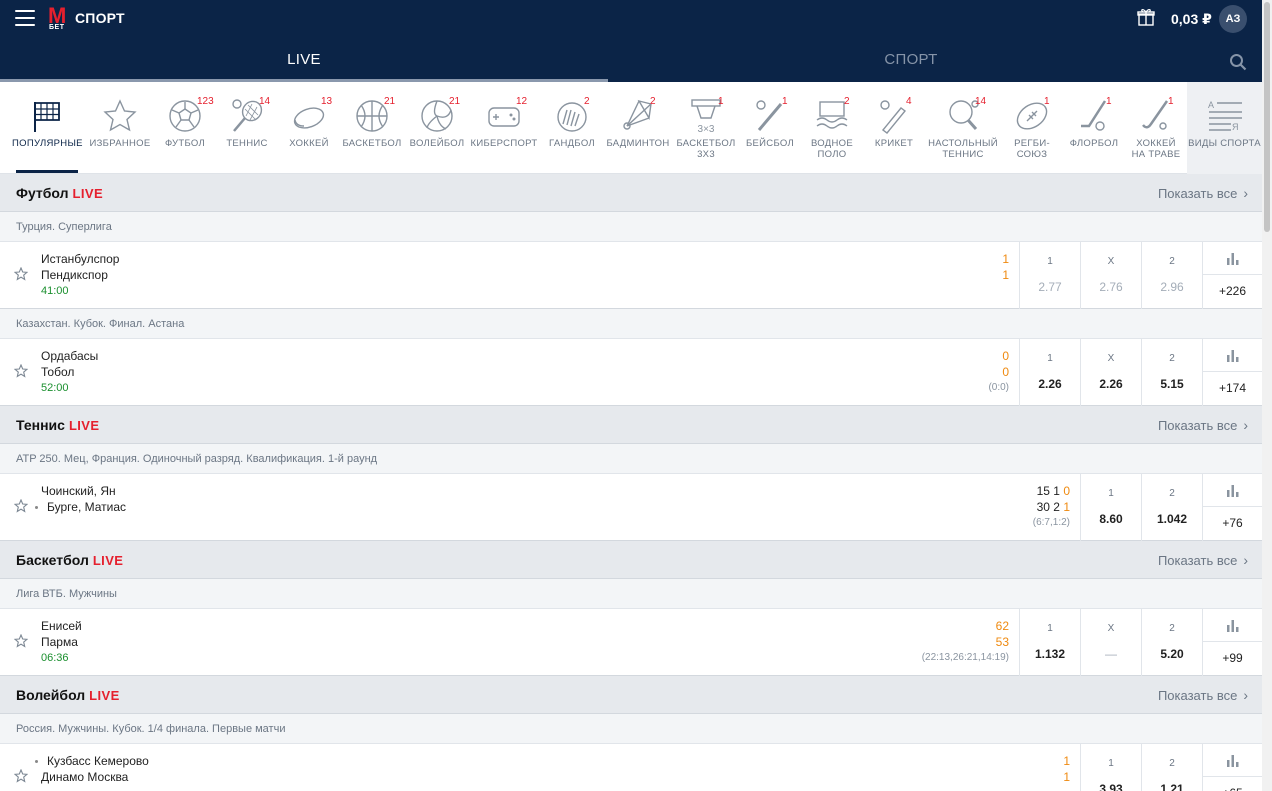 This screenshot has width=1272, height=791. I want to click on more-markets-button: +174, so click(1232, 372).